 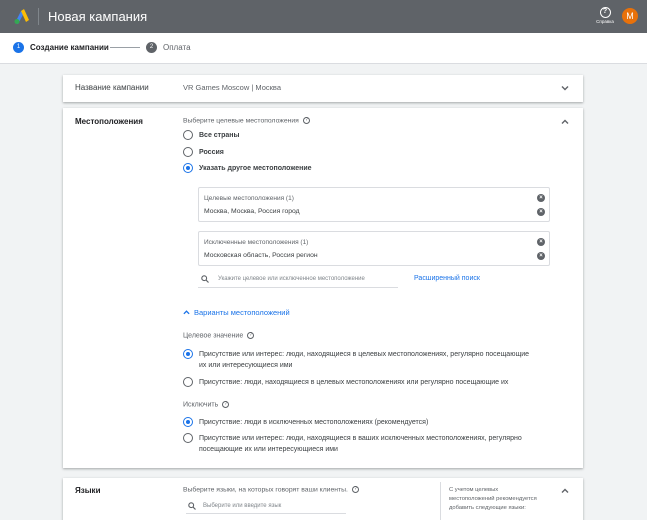 I want to click on radio-label-line: их или интересующиеся ими, so click(x=246, y=365).